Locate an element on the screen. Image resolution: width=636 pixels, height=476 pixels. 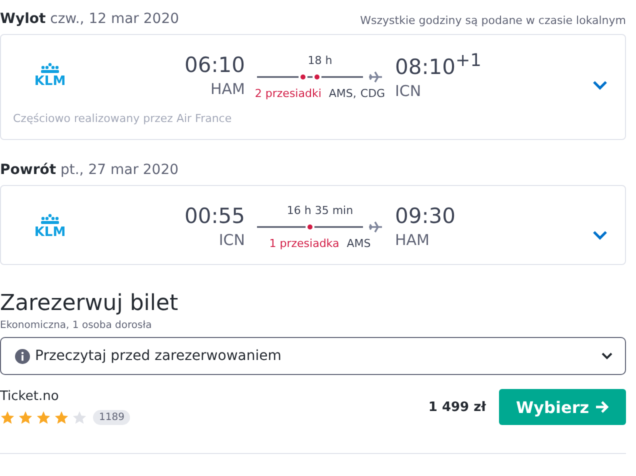
leg-title: Wylot czw., 12 mar 2020 is located at coordinates (90, 19).